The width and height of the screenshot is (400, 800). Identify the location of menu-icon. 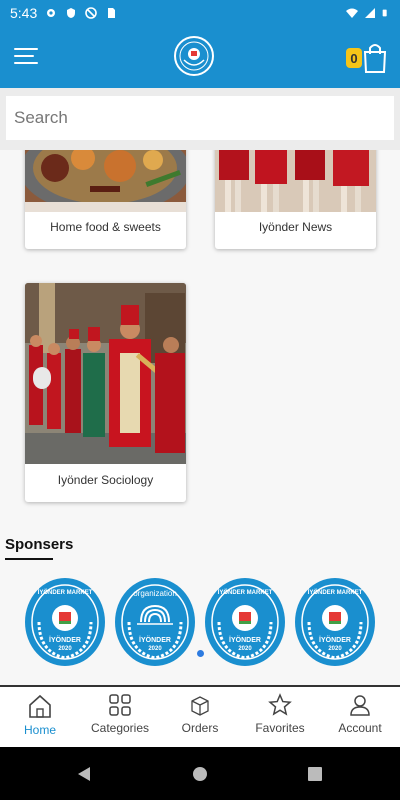
(26, 57).